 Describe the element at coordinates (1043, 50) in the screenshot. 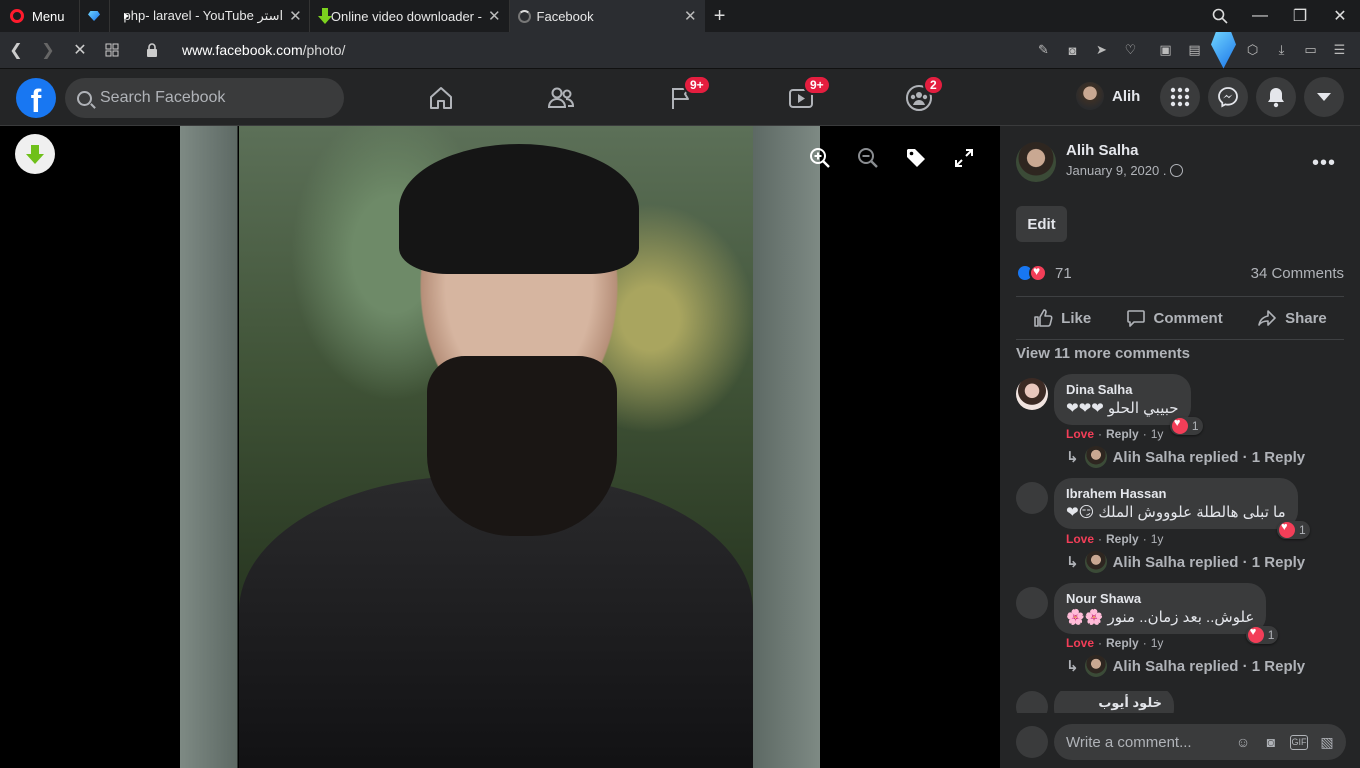

I see `edit-page-icon: ✎` at that location.